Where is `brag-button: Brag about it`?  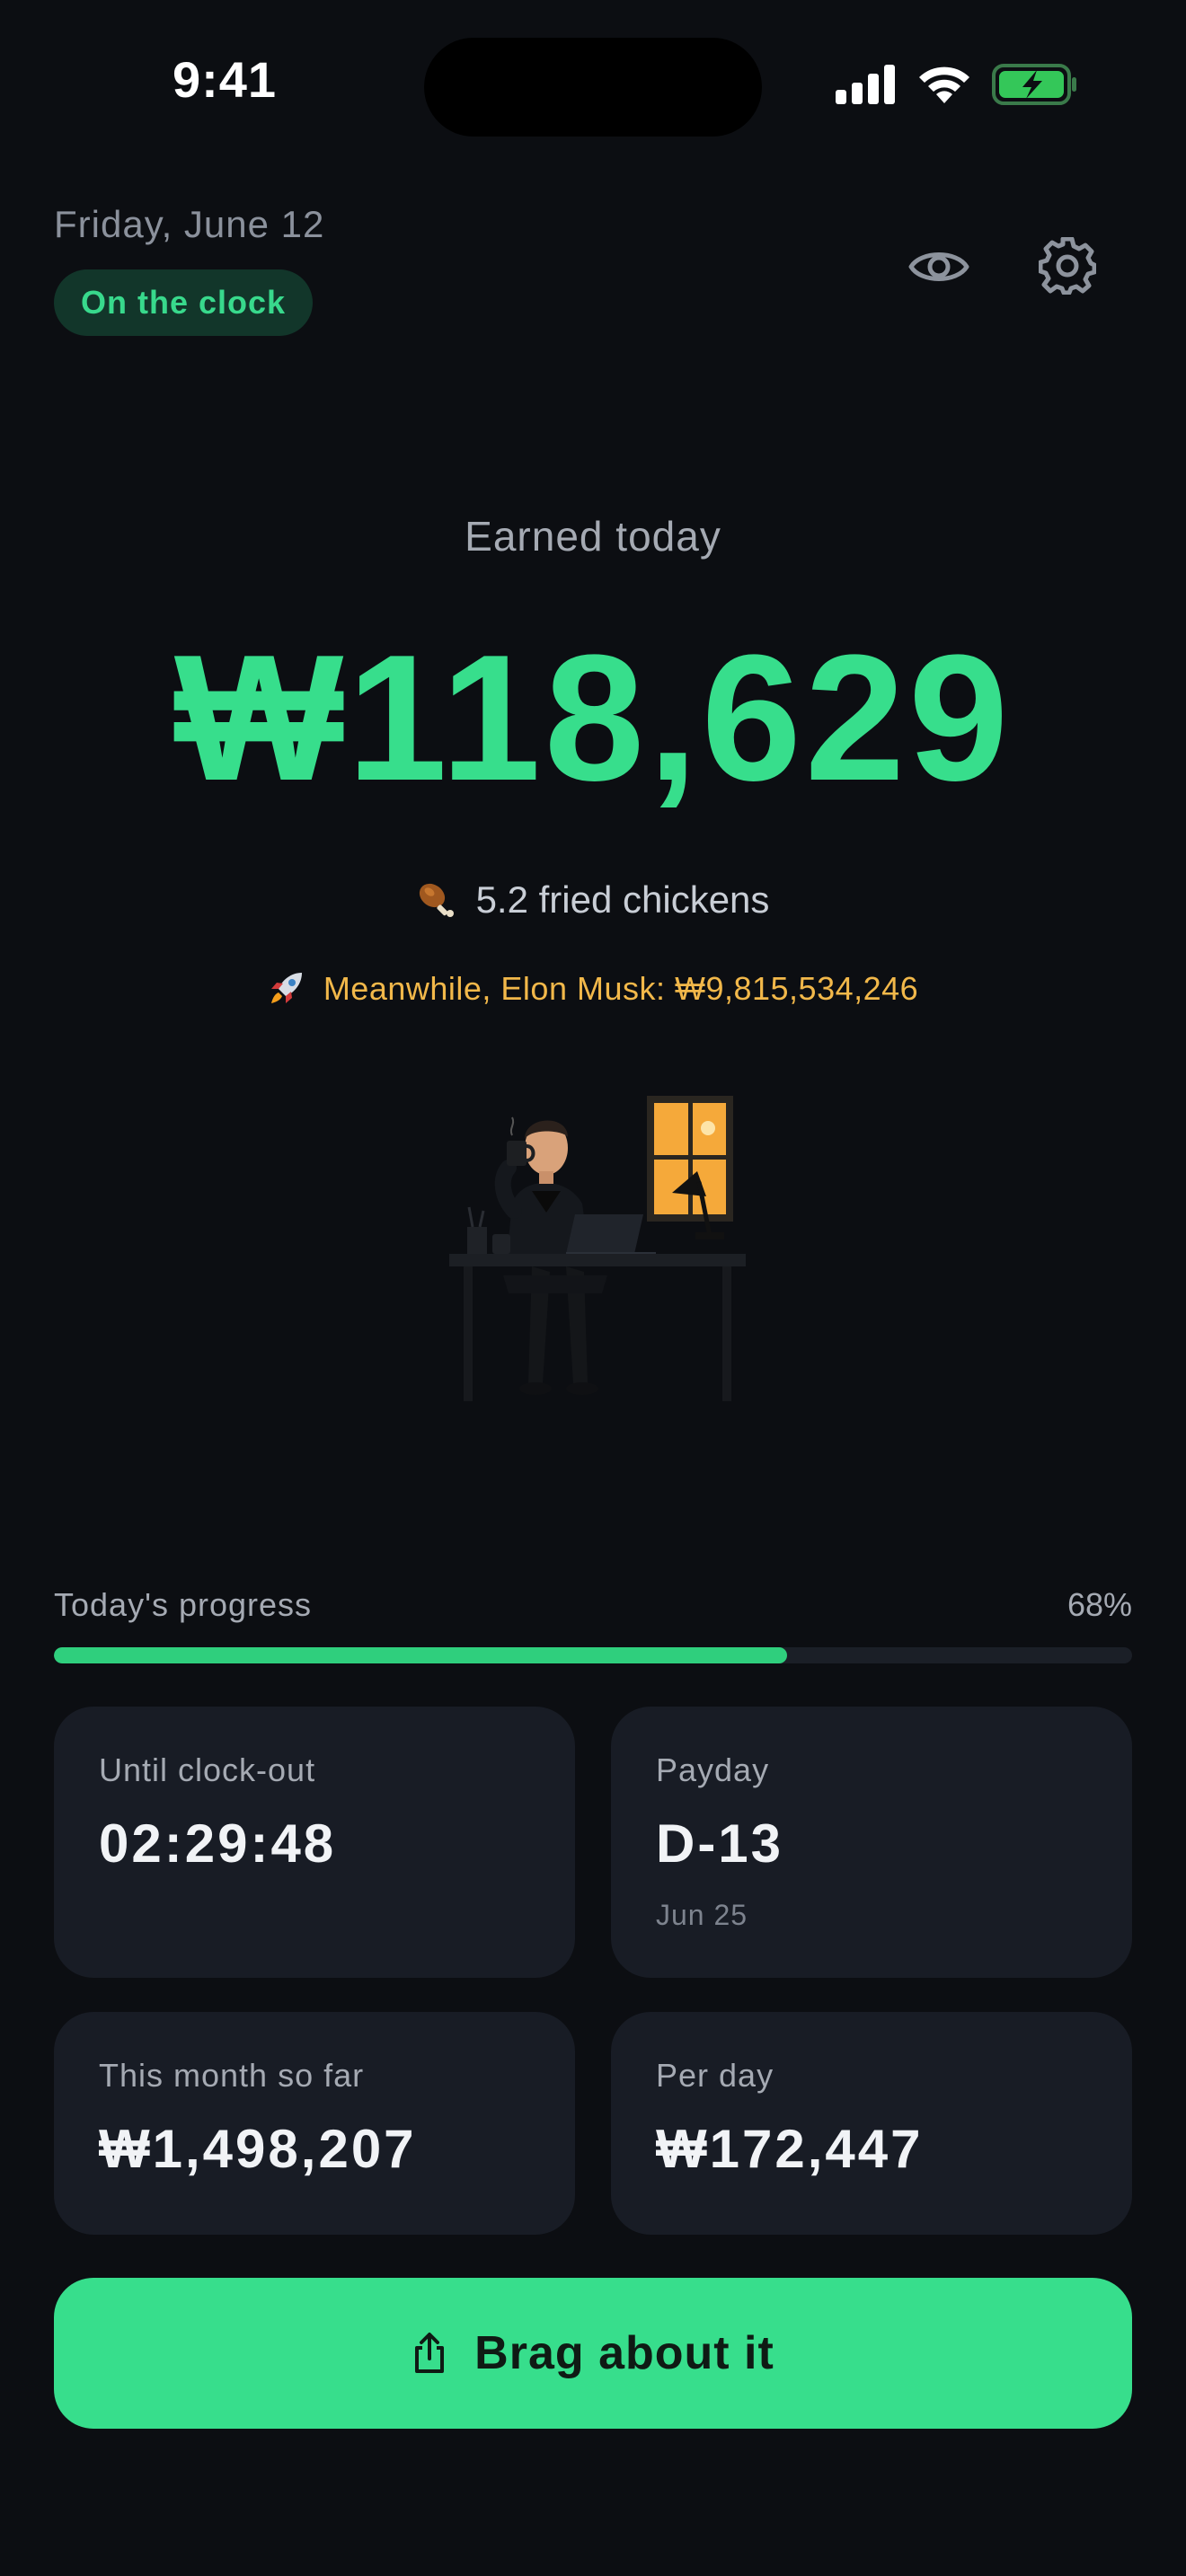 brag-button: Brag about it is located at coordinates (593, 2353).